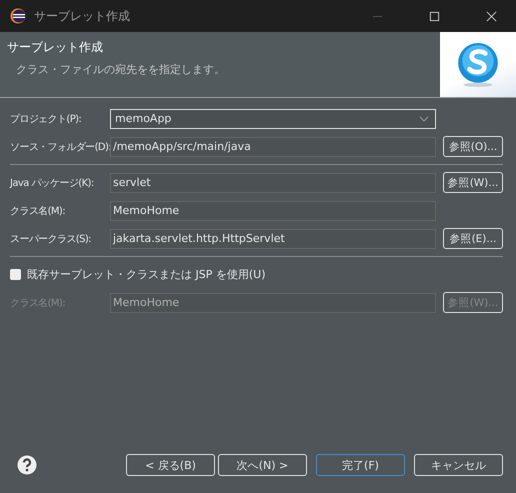  What do you see at coordinates (360, 465) in the screenshot?
I see `dialog-button: 完了(F)` at bounding box center [360, 465].